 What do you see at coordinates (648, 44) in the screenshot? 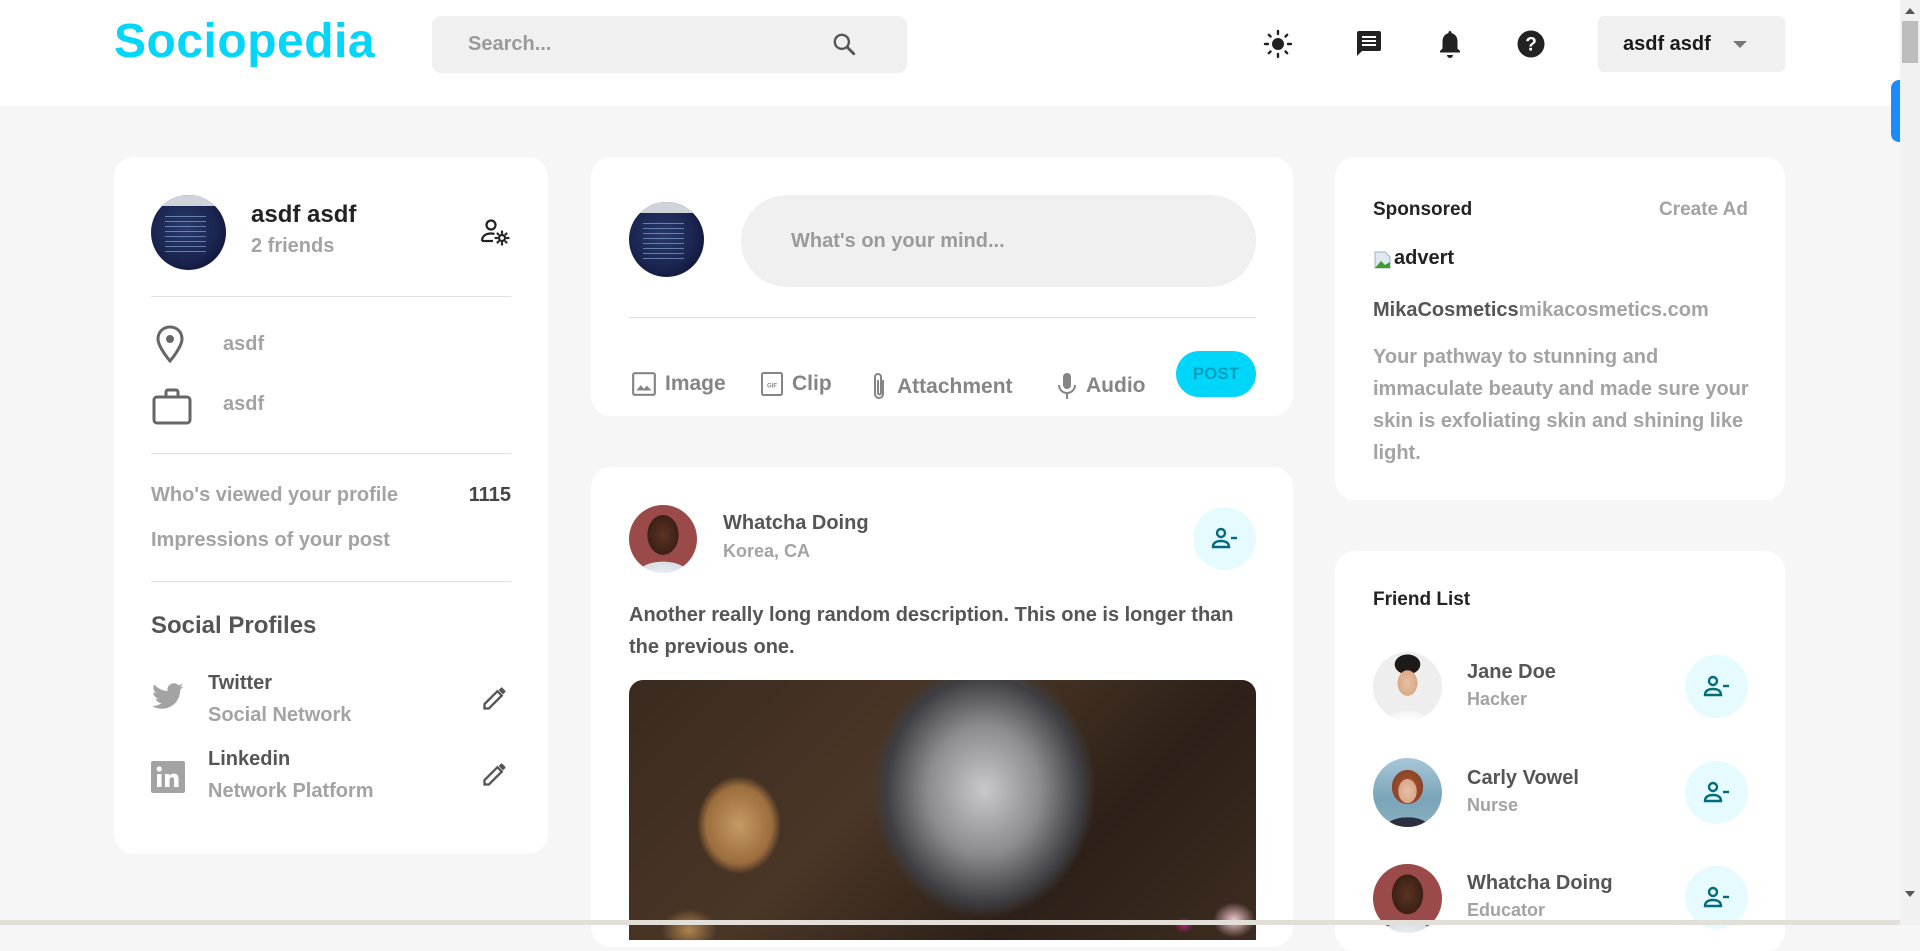
I see `search-input` at bounding box center [648, 44].